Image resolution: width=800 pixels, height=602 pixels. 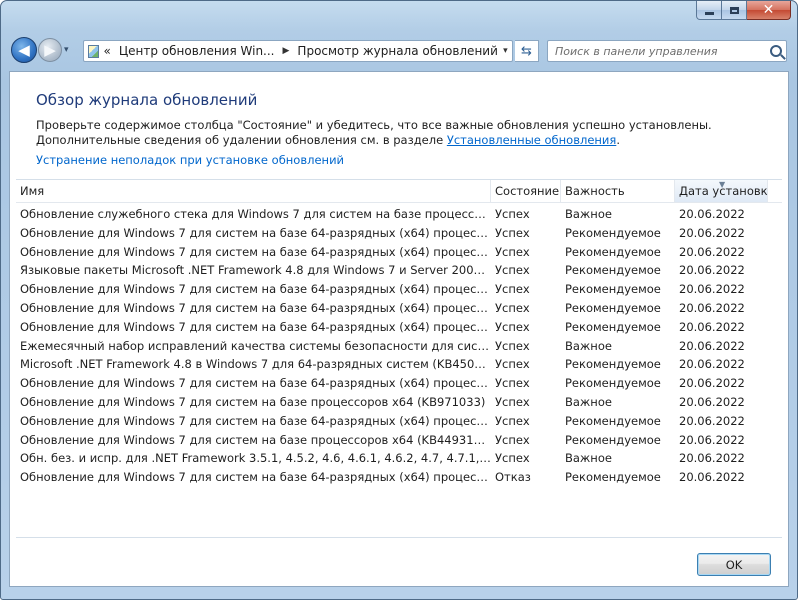 What do you see at coordinates (66, 50) in the screenshot?
I see `chevron-down-icon: ▾` at bounding box center [66, 50].